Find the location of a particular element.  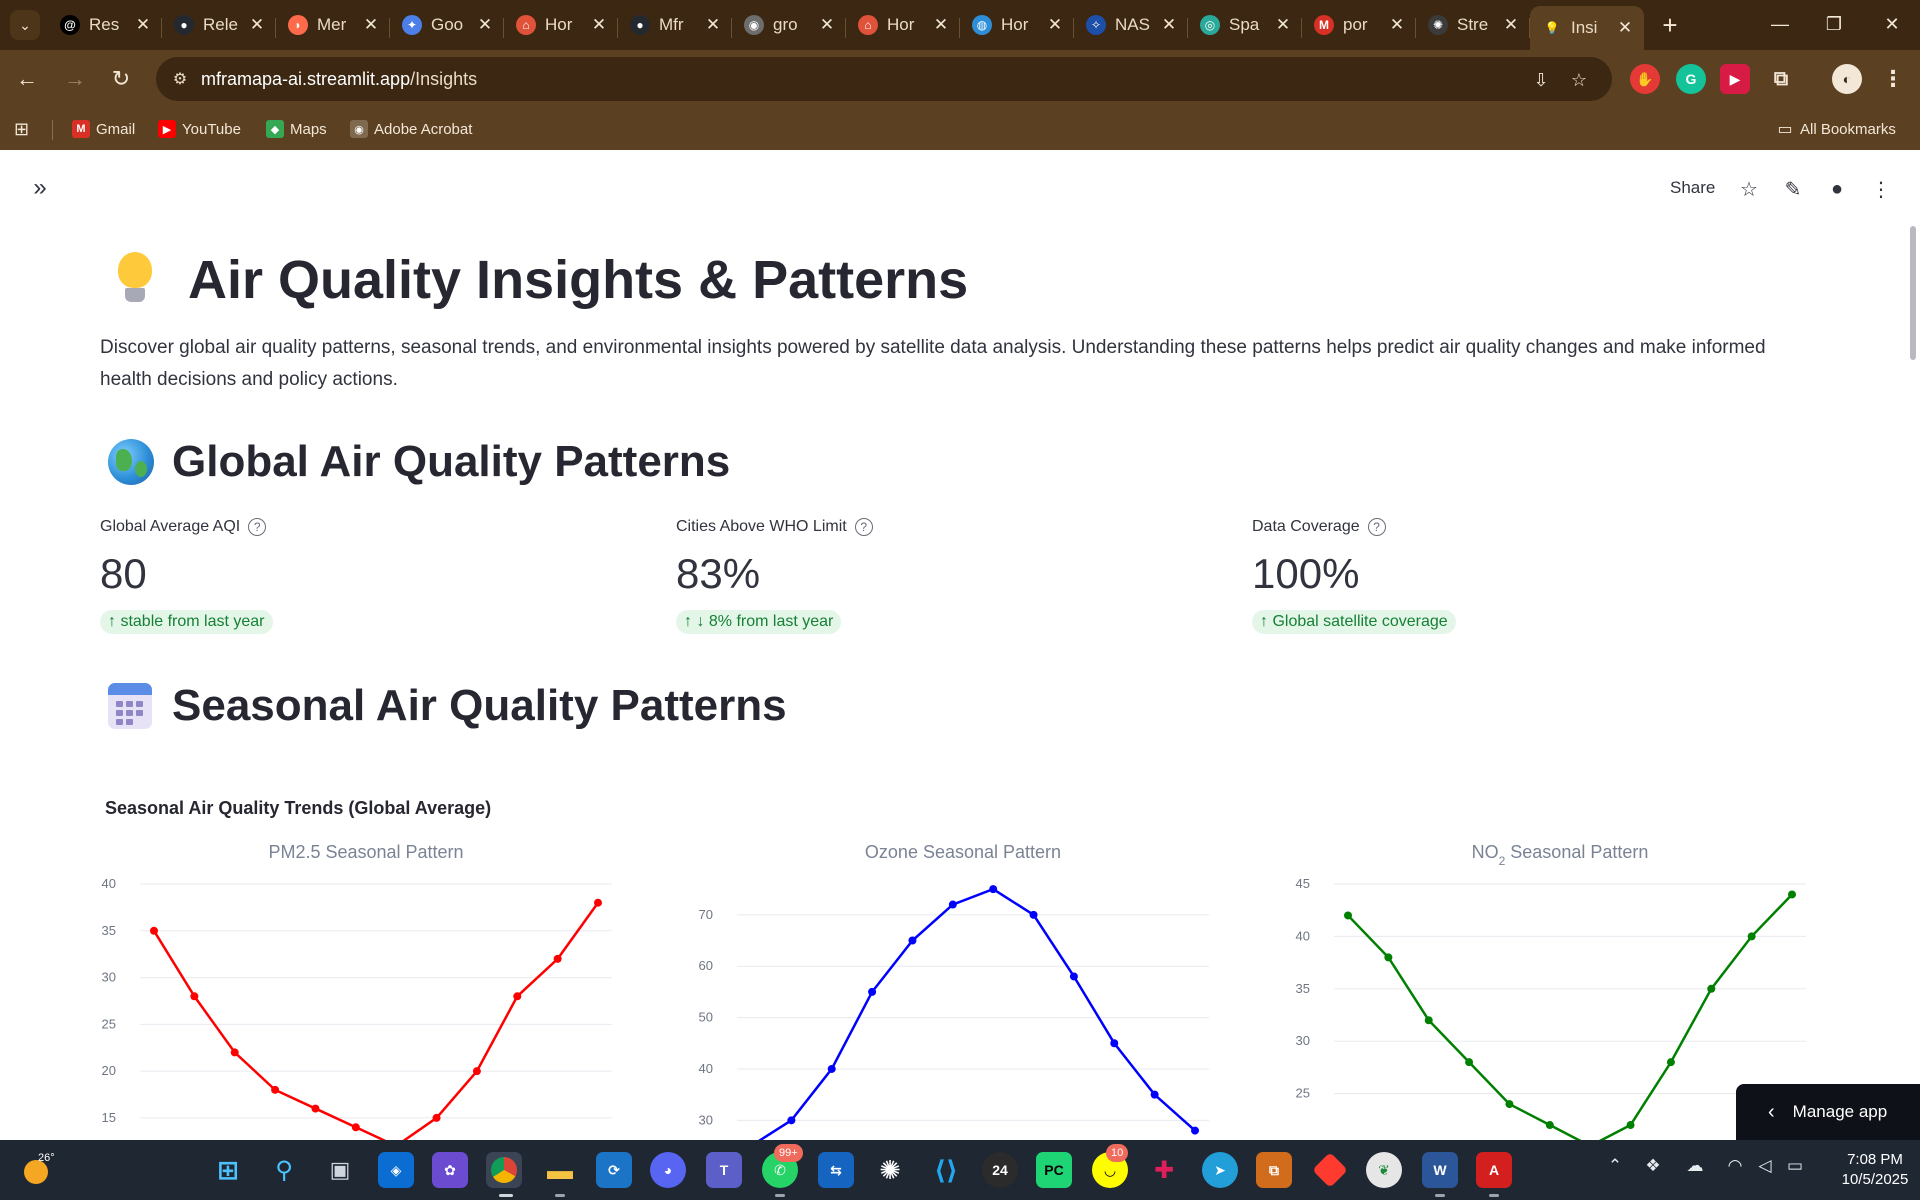

browser-tab: ◗ Mer ✕ is located at coordinates (333, 25).